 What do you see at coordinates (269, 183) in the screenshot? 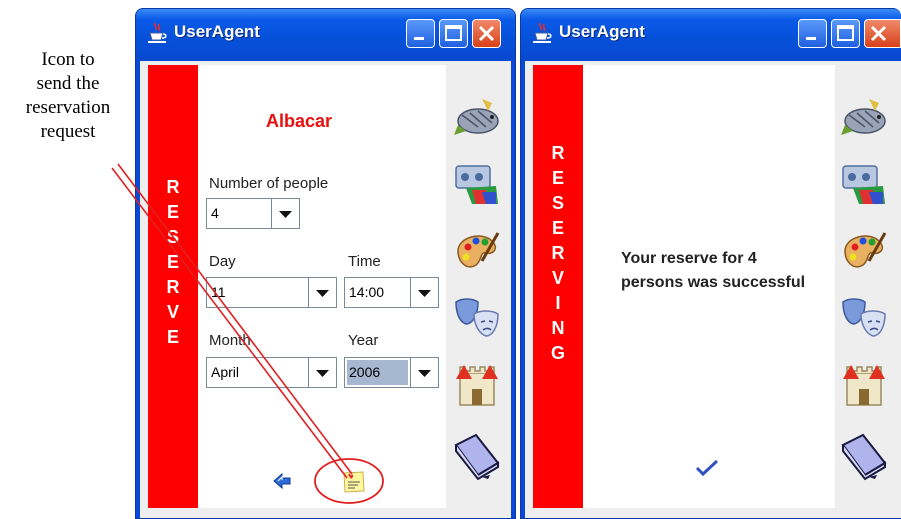
I see `people-label: Number of people` at bounding box center [269, 183].